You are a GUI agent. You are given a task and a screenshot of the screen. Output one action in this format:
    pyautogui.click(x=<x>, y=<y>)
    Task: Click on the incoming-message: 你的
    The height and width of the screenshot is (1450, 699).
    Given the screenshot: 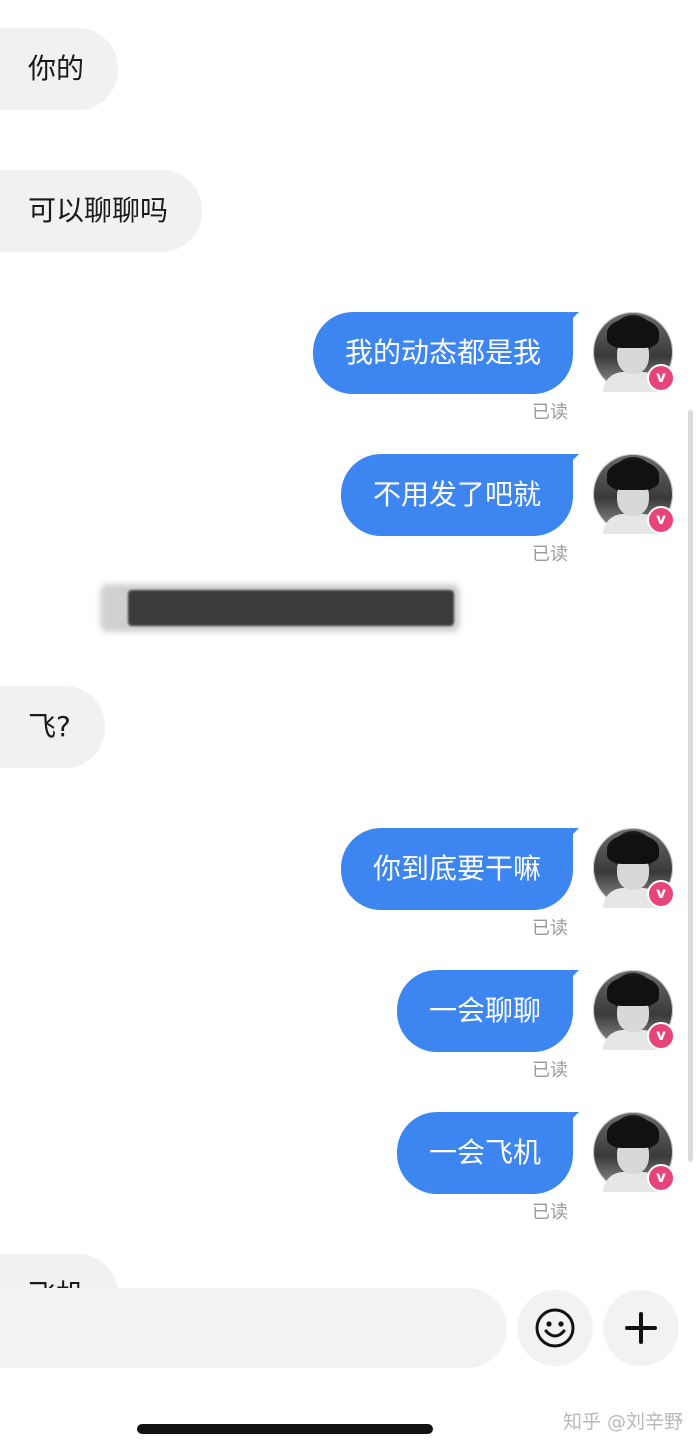 What is the action you would take?
    pyautogui.click(x=59, y=69)
    